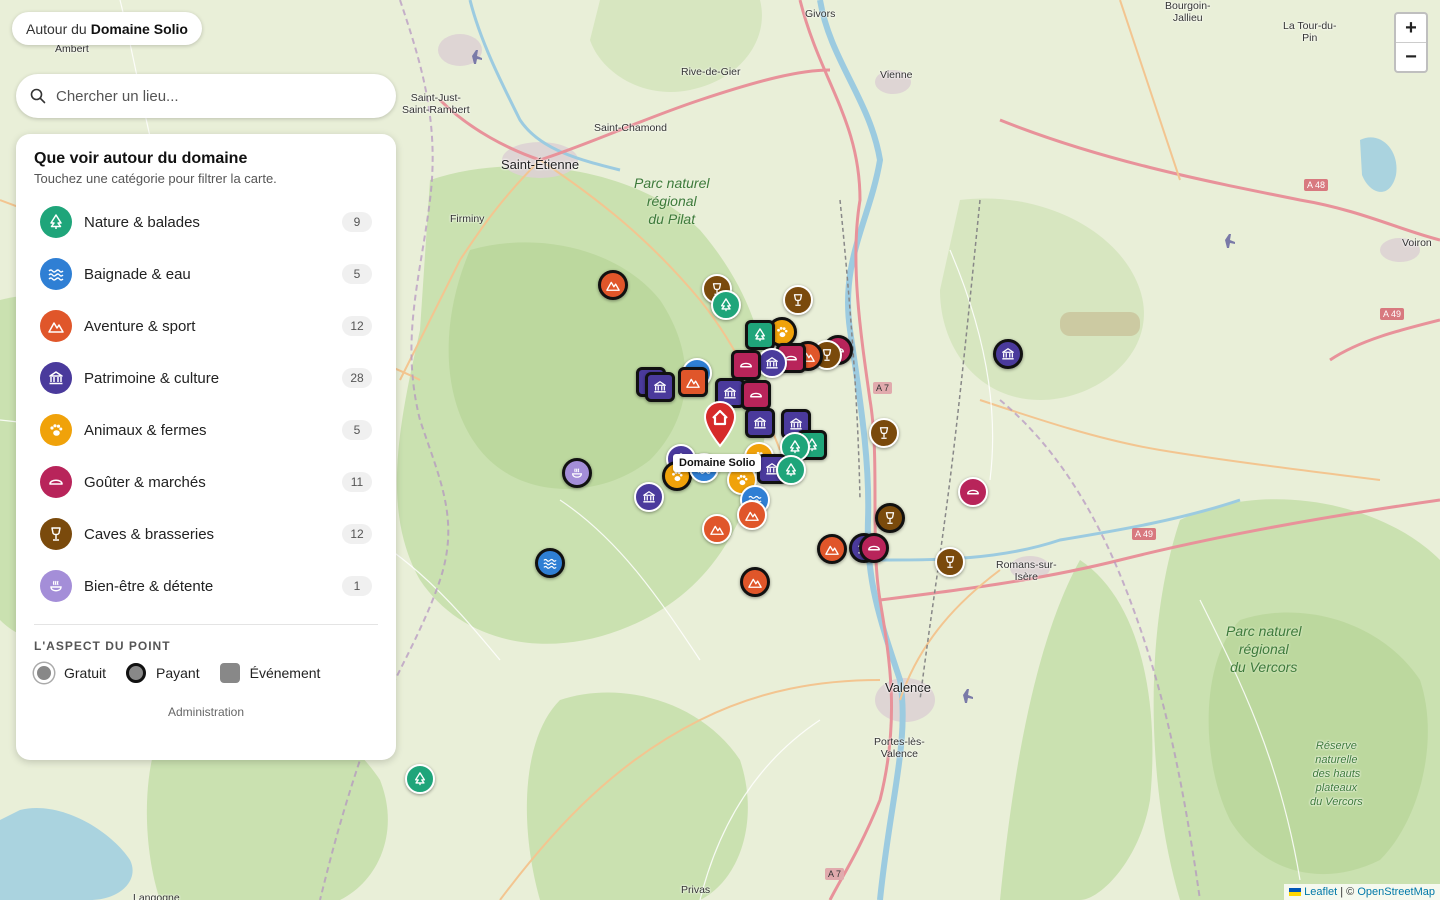 Image resolution: width=1440 pixels, height=900 pixels. I want to click on place-label: Rive-de-Gier, so click(711, 72).